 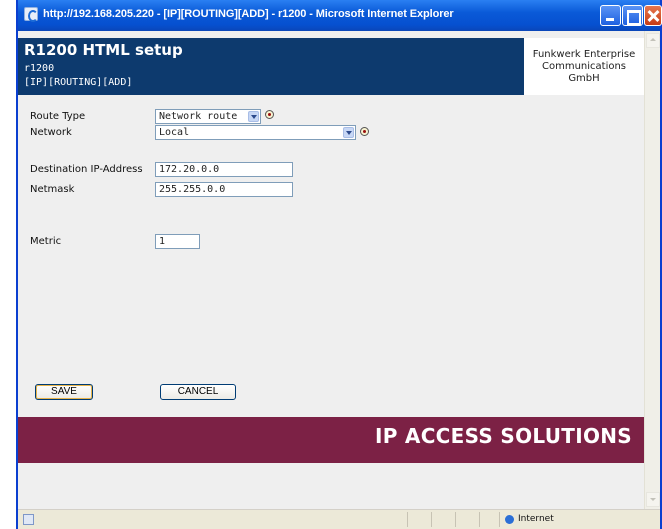 I want to click on close-button, so click(x=653, y=15).